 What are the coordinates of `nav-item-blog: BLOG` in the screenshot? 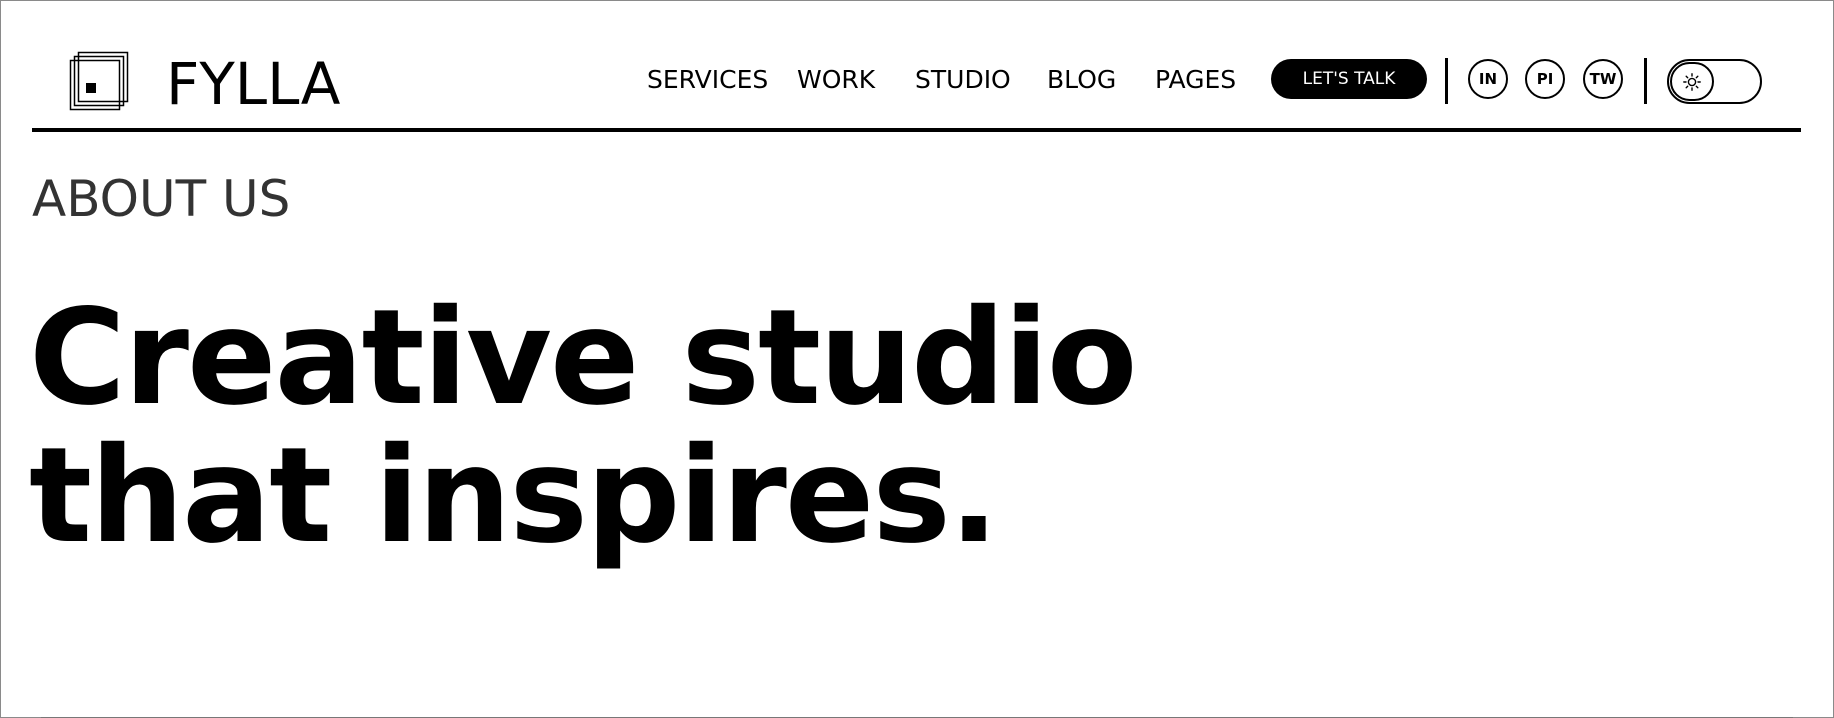 It's located at (1081, 80).